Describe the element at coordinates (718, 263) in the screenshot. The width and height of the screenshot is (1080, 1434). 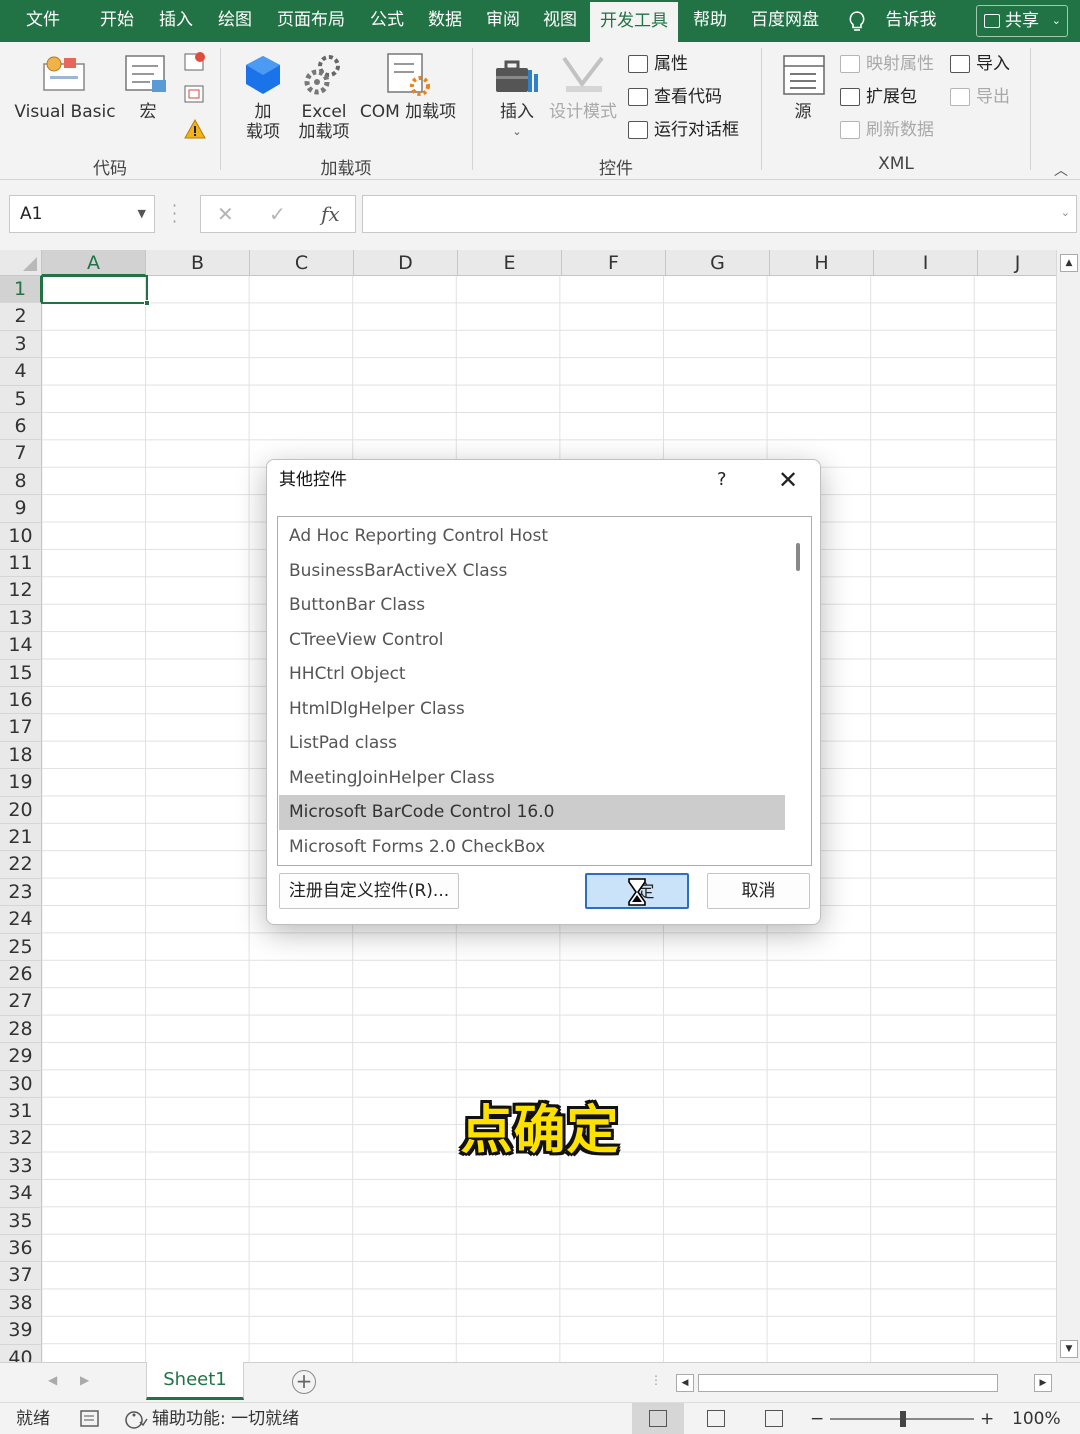
I see `column-header-g: G` at that location.